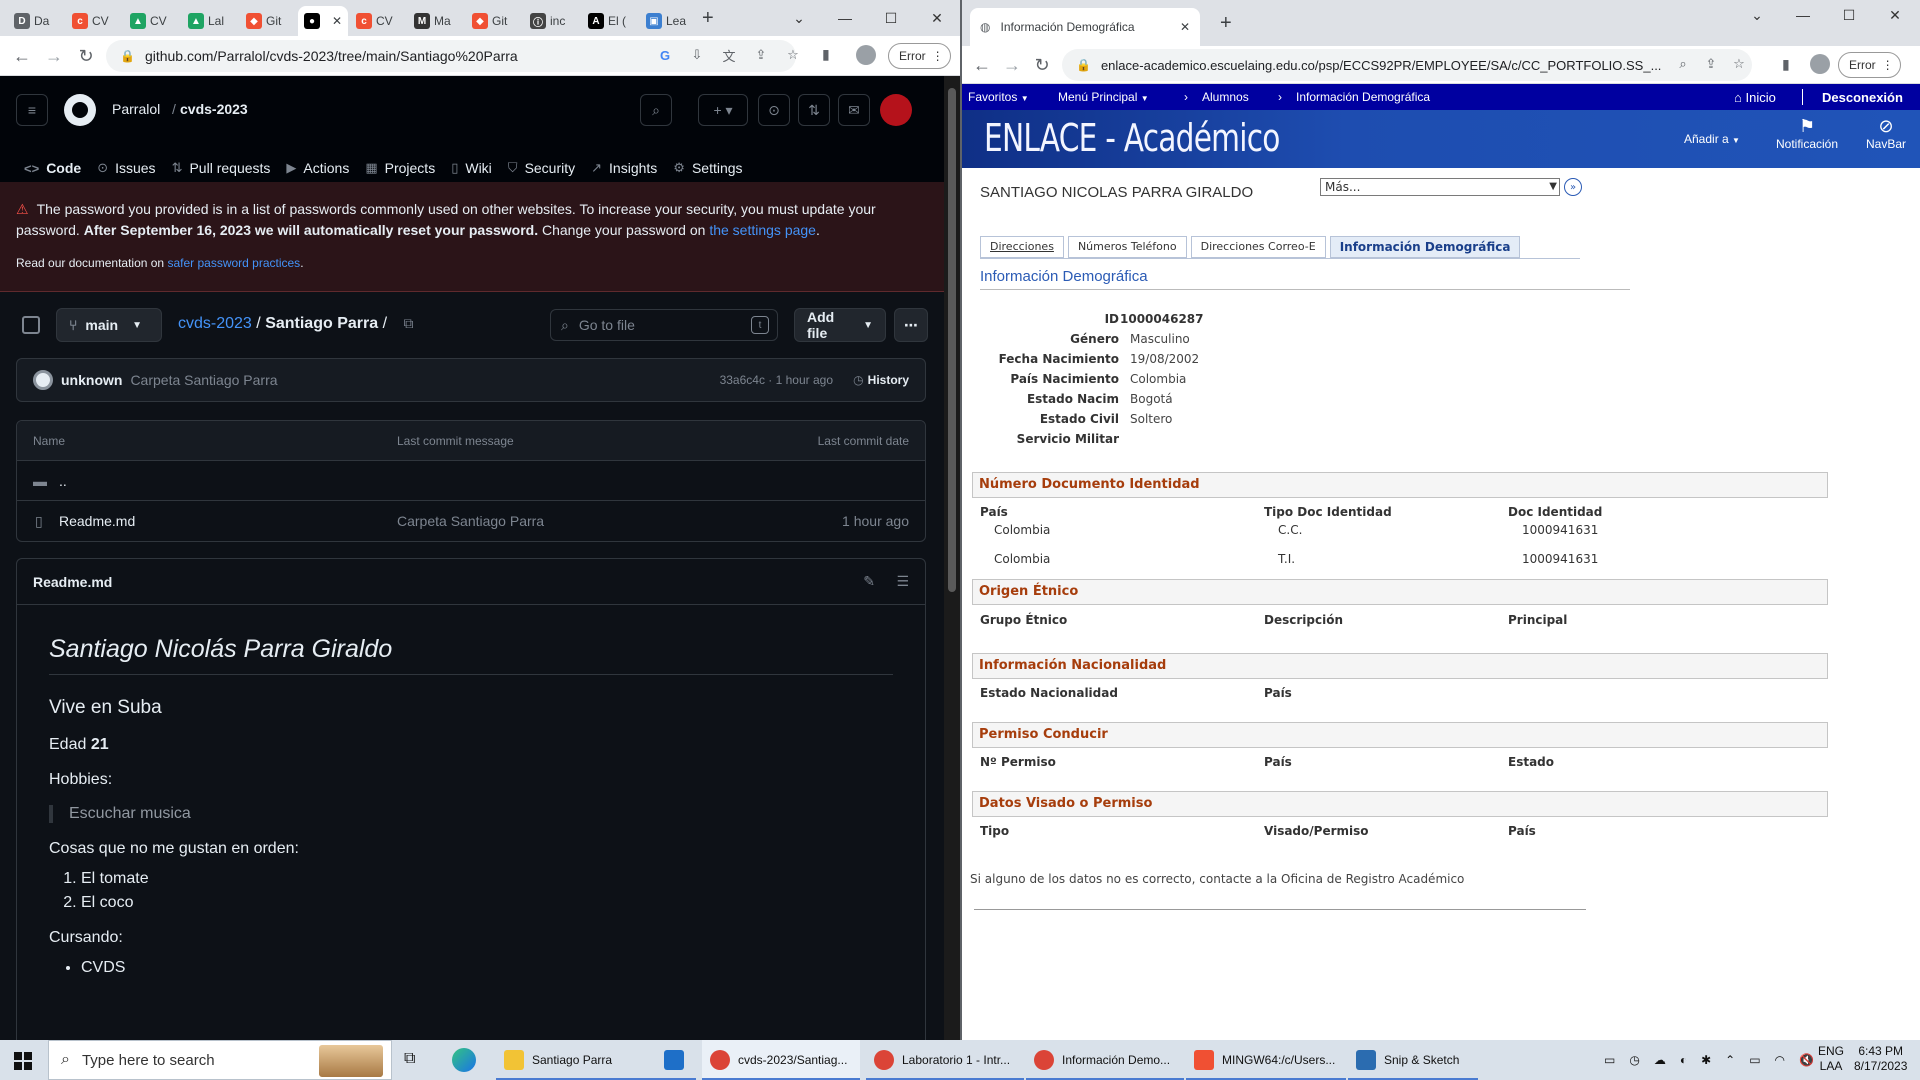 Image resolution: width=1920 pixels, height=1080 pixels. I want to click on commit-sha-time: 33a6c4c · 1 hour ago, so click(776, 380).